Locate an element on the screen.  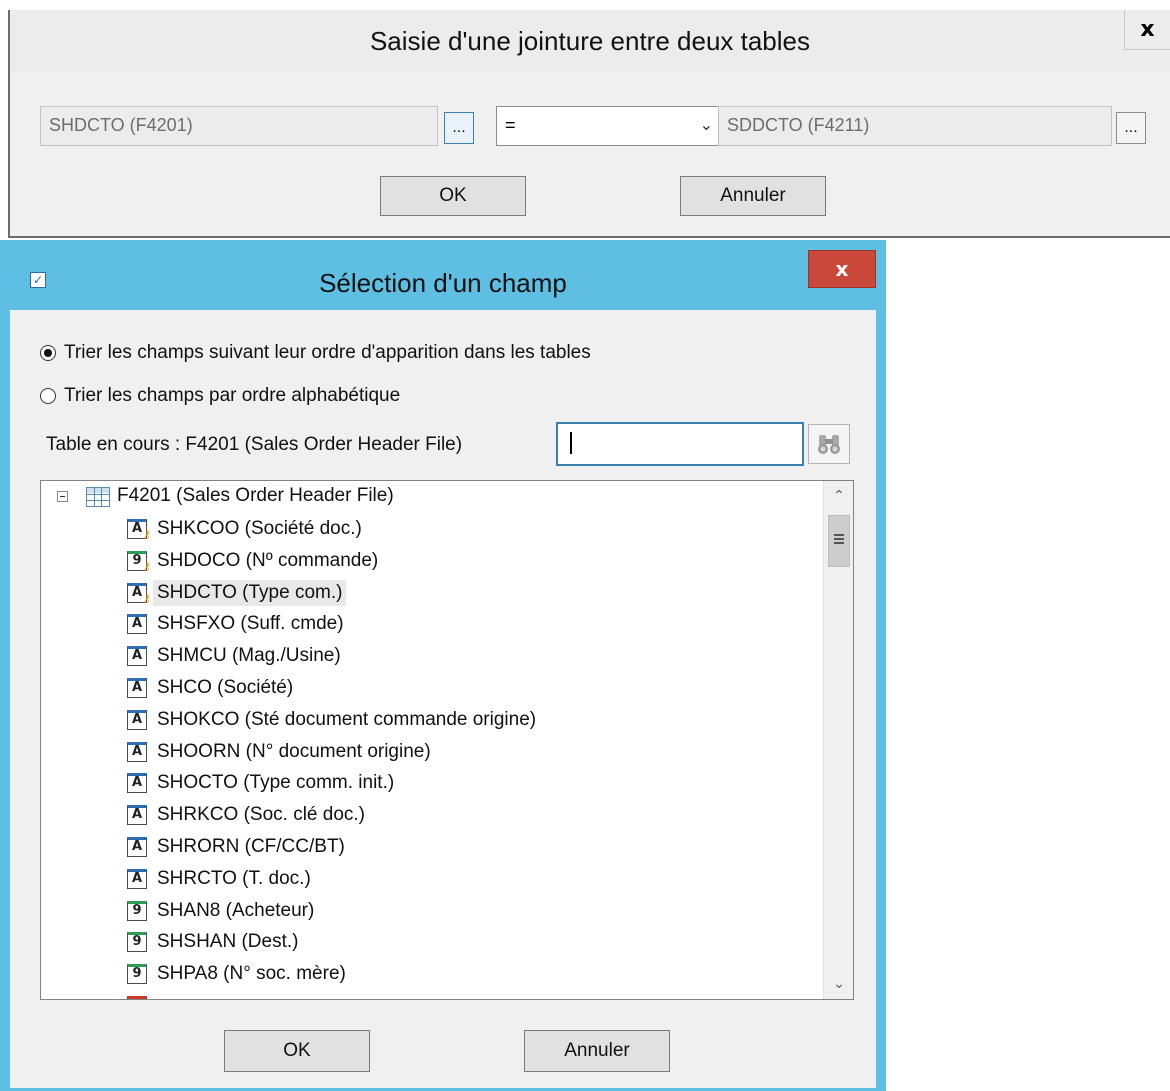
tree-field-item: A ⚷ SHDCTO (Type com.) is located at coordinates (237, 593).